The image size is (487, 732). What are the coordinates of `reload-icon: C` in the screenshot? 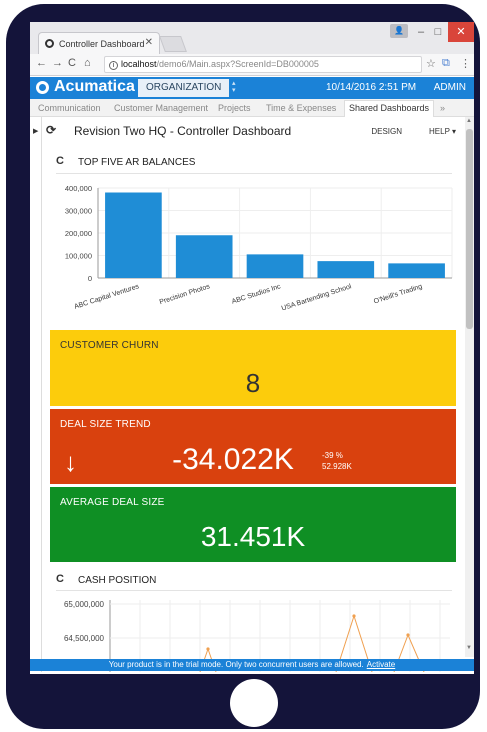 It's located at (72, 63).